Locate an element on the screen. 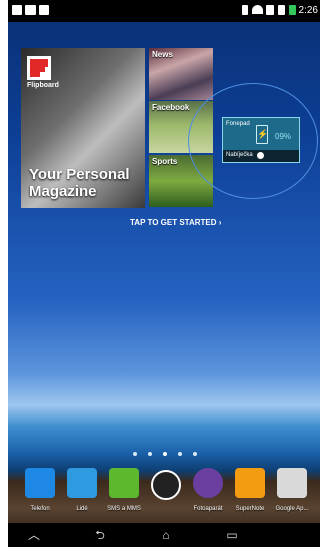 The height and width of the screenshot is (547, 320). hide-nav-button: ︿ is located at coordinates (34, 535).